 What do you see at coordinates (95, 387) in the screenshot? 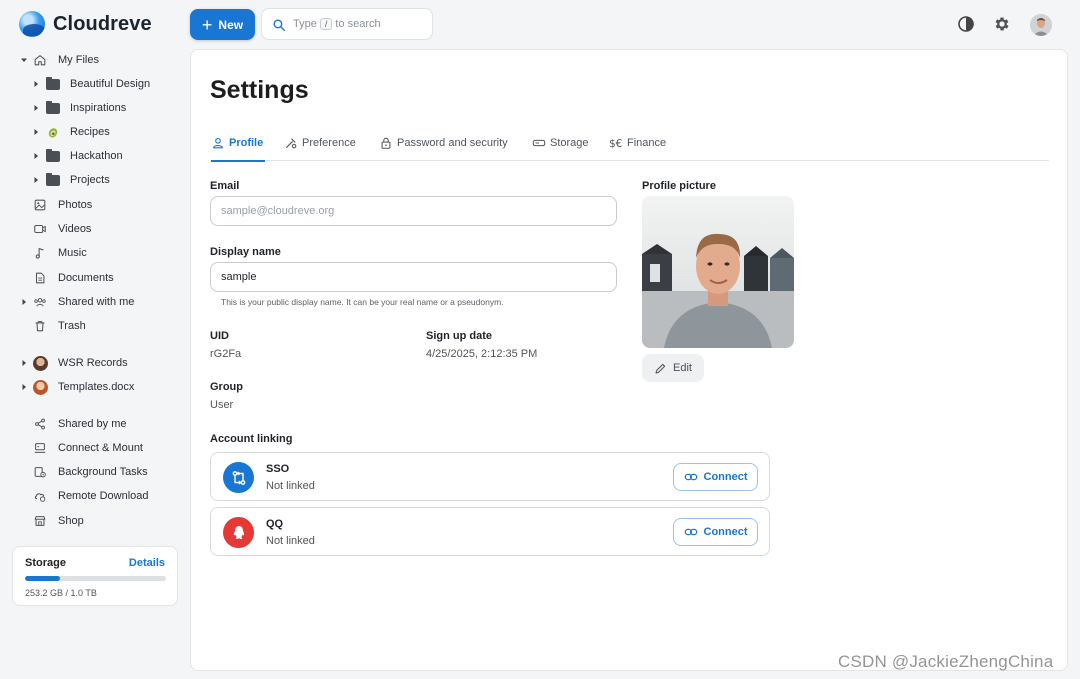
I see `sidebar-item-templates-docx: Templates.docx` at bounding box center [95, 387].